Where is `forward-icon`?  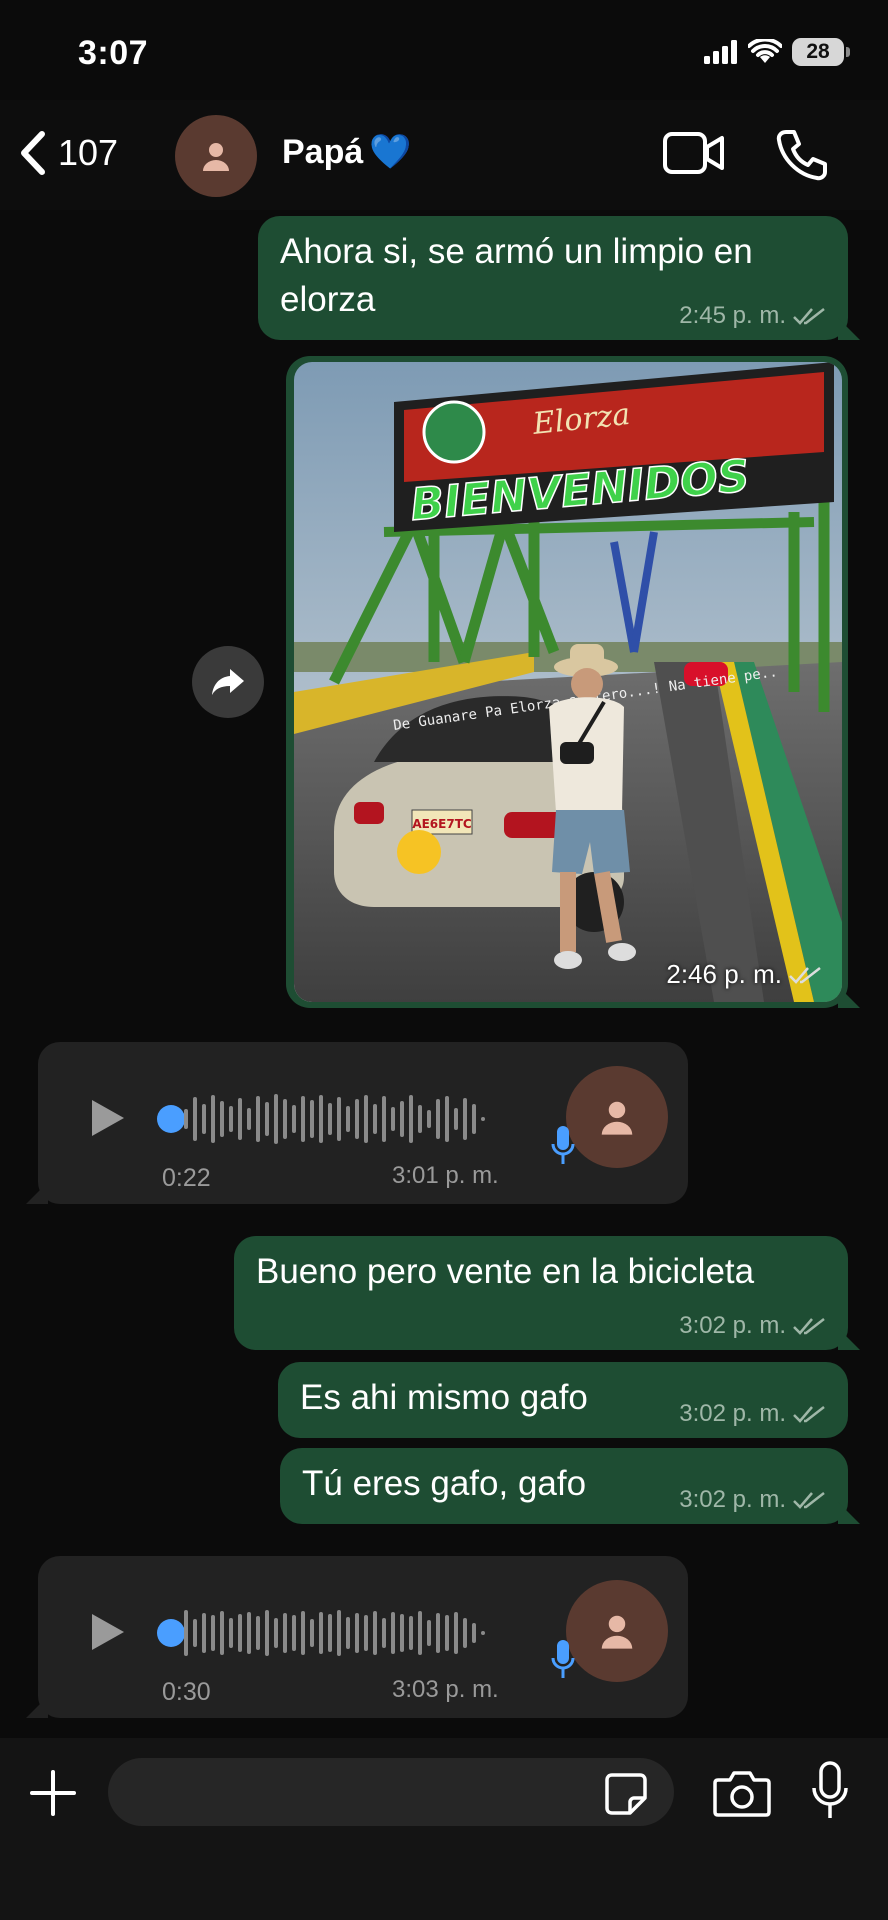
forward-icon is located at coordinates (228, 682).